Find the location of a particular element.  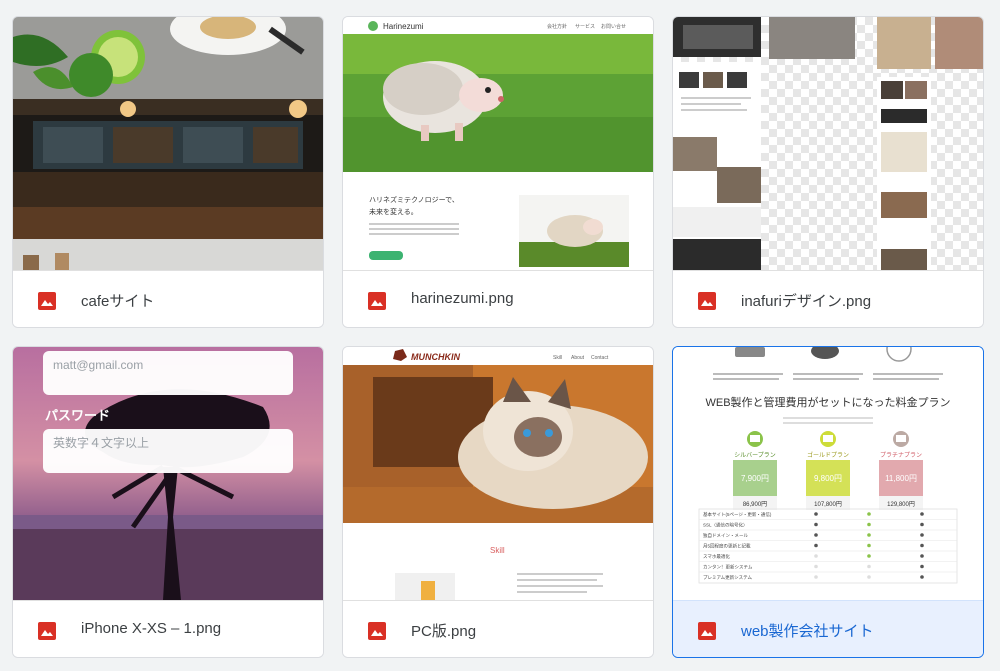

file-card-footer: harinezumi.png is located at coordinates (498, 298).